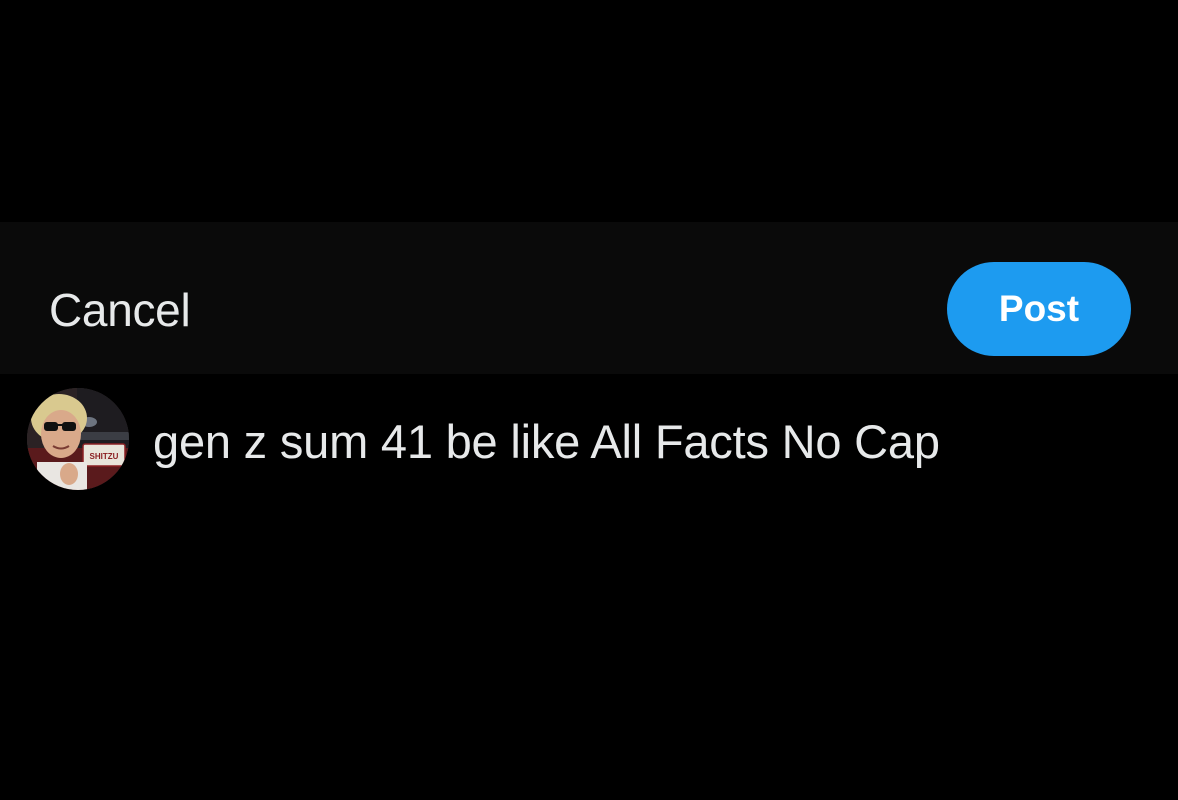 This screenshot has height=800, width=1178. I want to click on avatar-photo: SHITZU, so click(78, 439).